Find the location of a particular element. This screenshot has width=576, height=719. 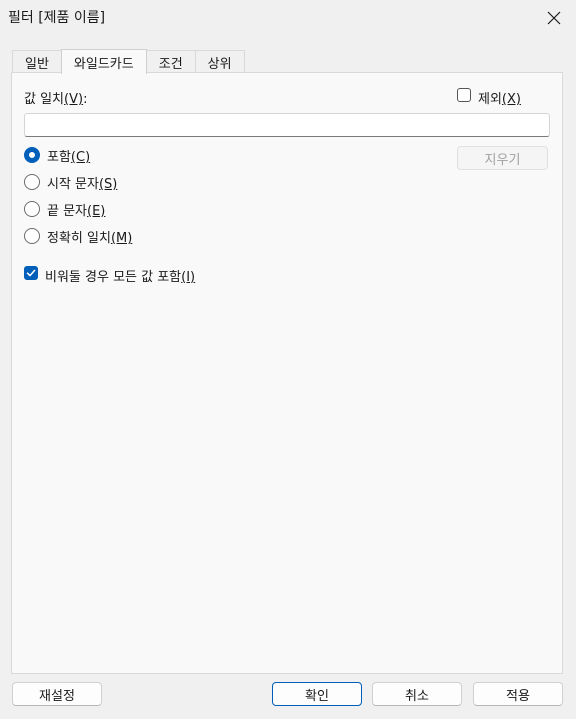

tab-condition: 조건 is located at coordinates (170, 61).